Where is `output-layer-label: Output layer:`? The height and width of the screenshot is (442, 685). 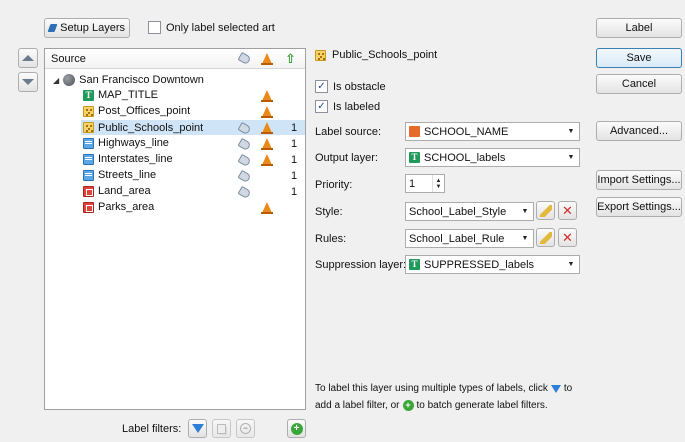 output-layer-label: Output layer: is located at coordinates (346, 158).